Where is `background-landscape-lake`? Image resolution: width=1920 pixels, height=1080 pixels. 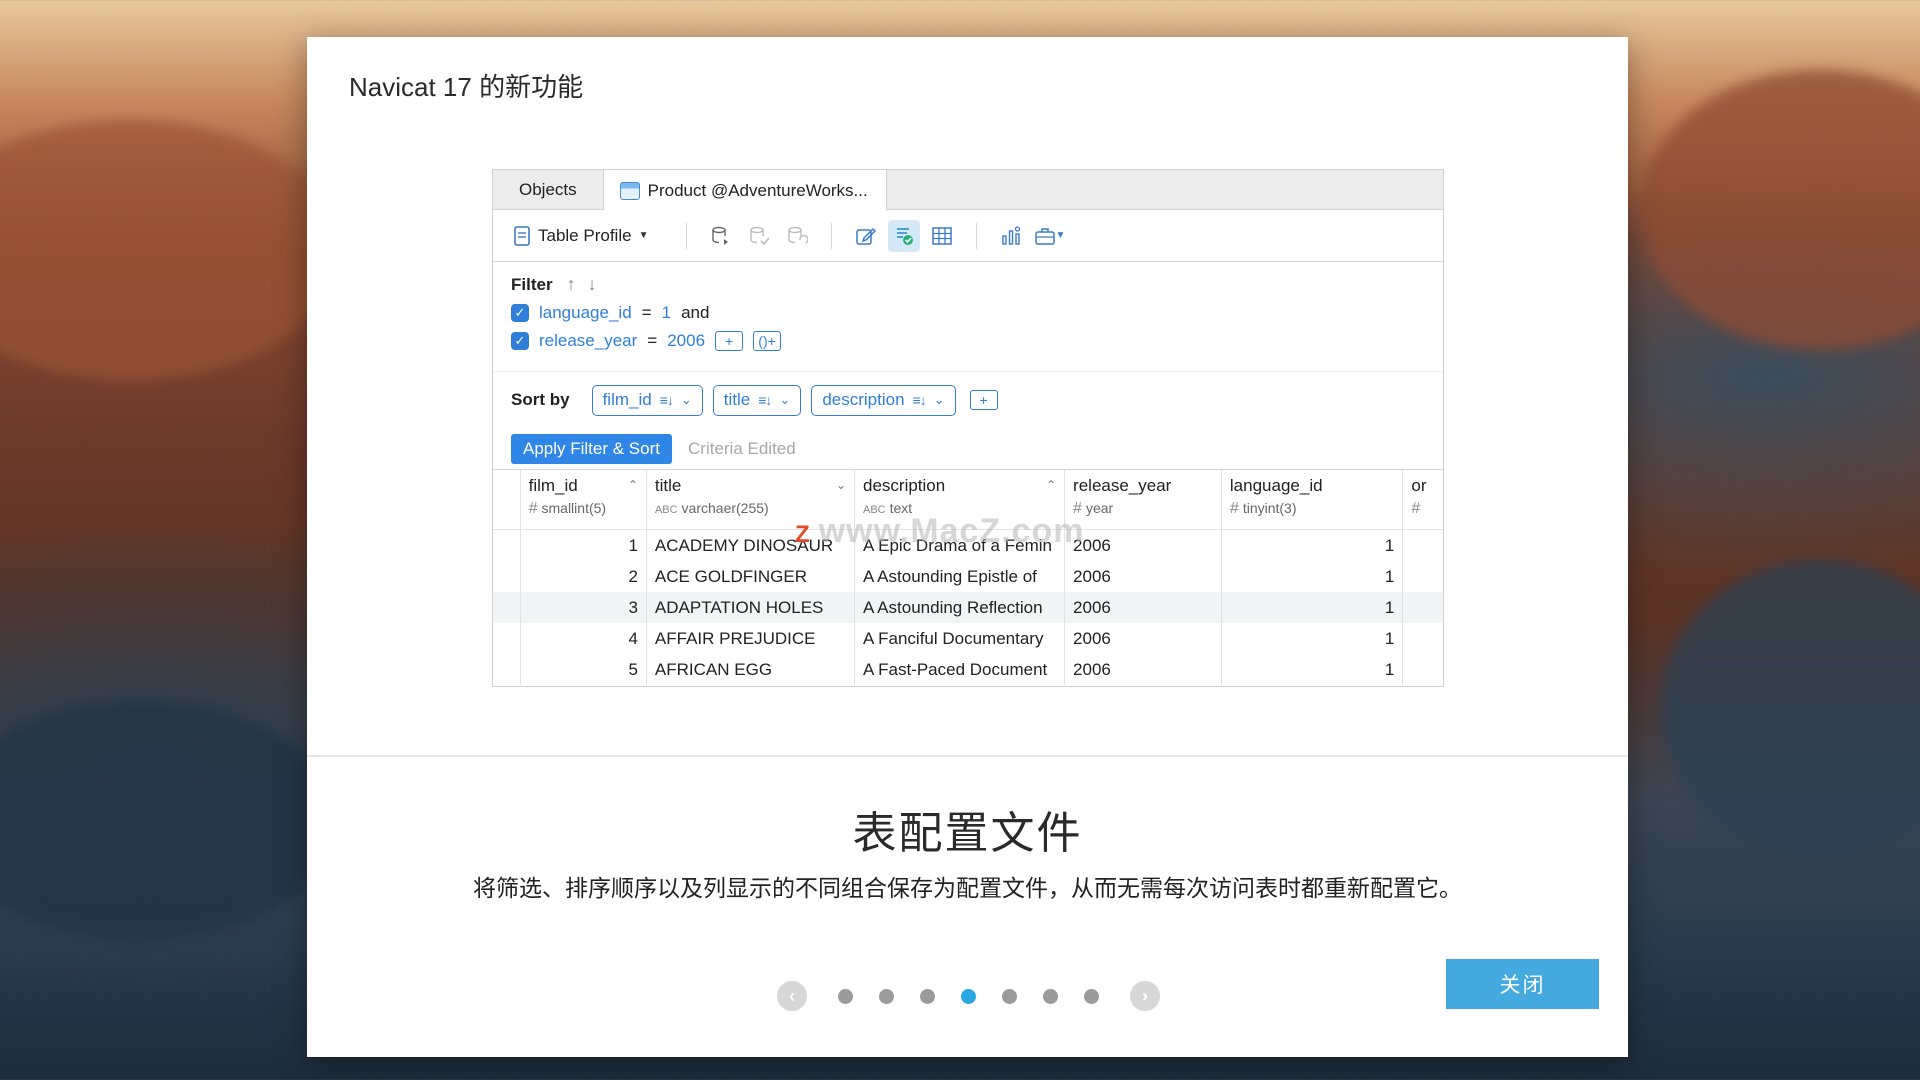 background-landscape-lake is located at coordinates (170, 820).